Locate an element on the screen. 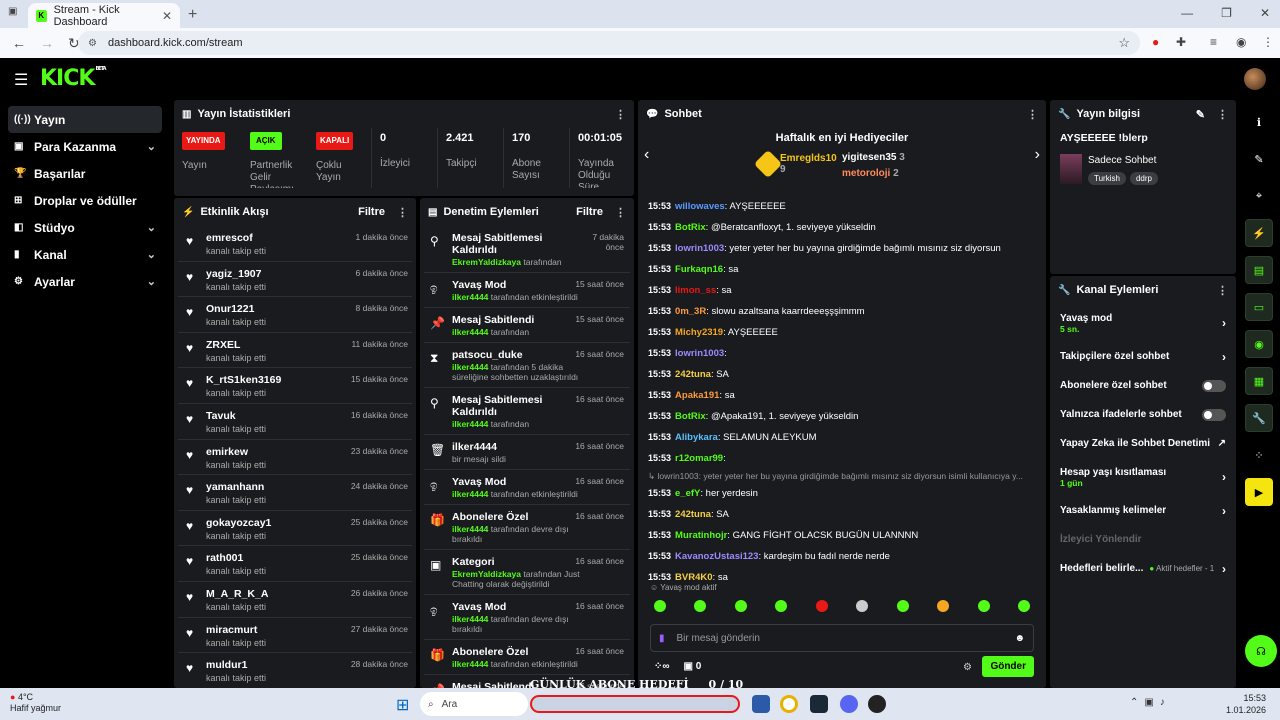  message-user: 242tuna is located at coordinates (693, 374).